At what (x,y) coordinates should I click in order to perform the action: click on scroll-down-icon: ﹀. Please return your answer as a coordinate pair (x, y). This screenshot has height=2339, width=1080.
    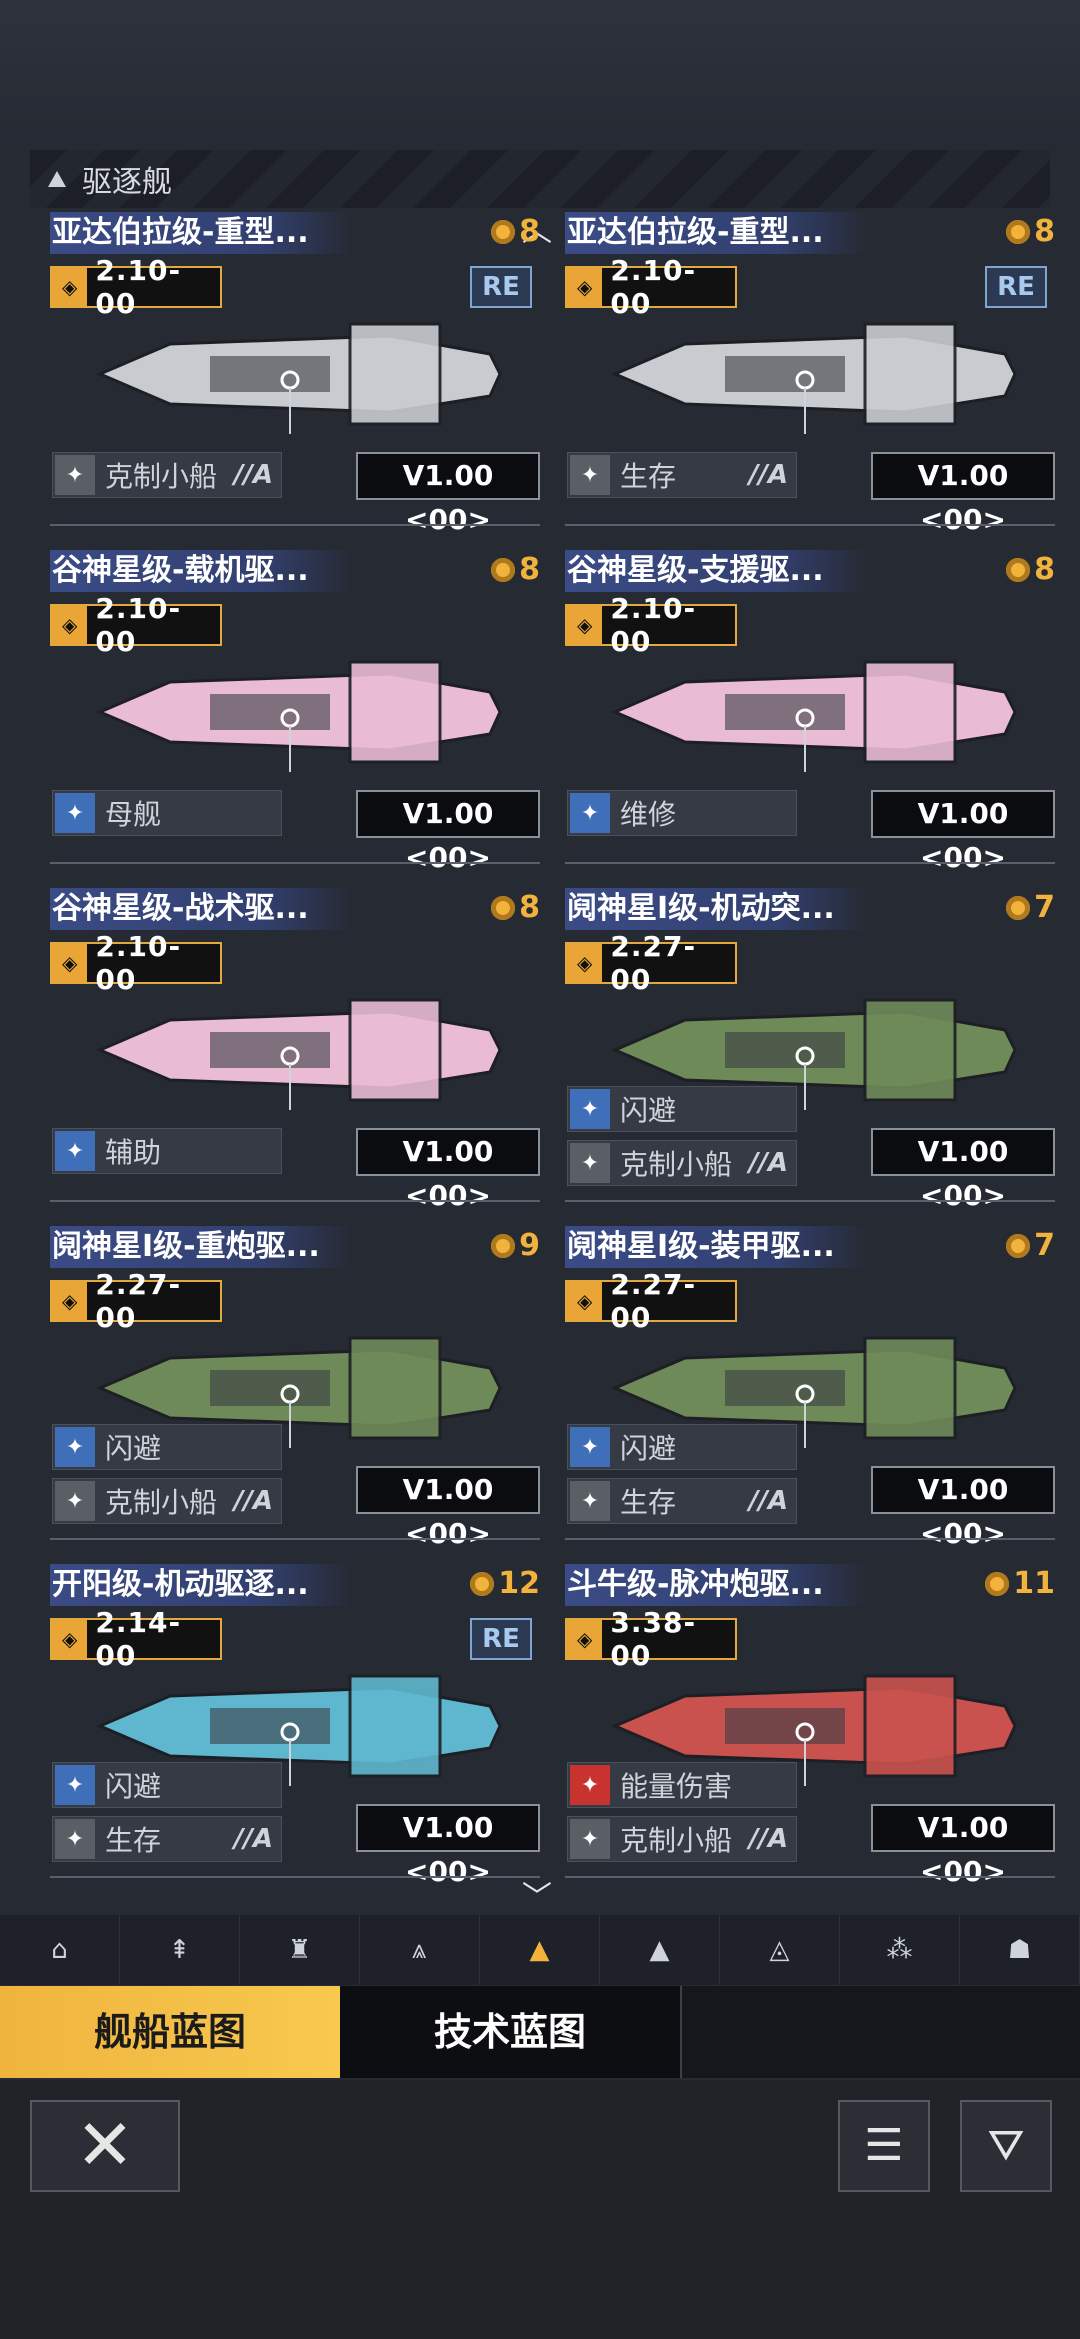
    Looking at the image, I should click on (537, 1894).